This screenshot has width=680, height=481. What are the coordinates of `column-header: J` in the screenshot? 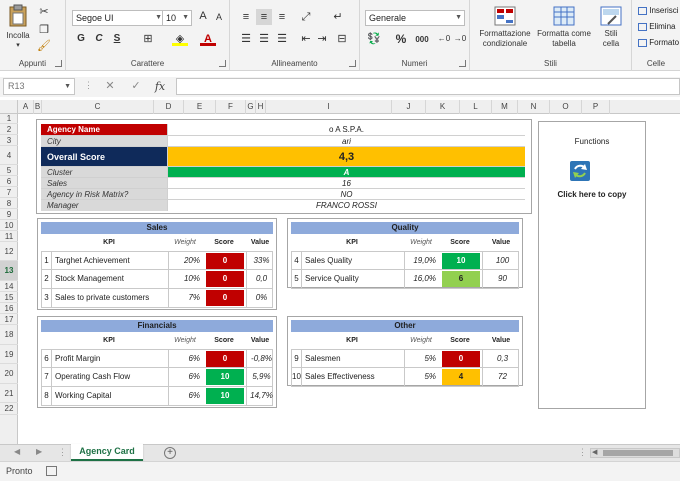 It's located at (409, 107).